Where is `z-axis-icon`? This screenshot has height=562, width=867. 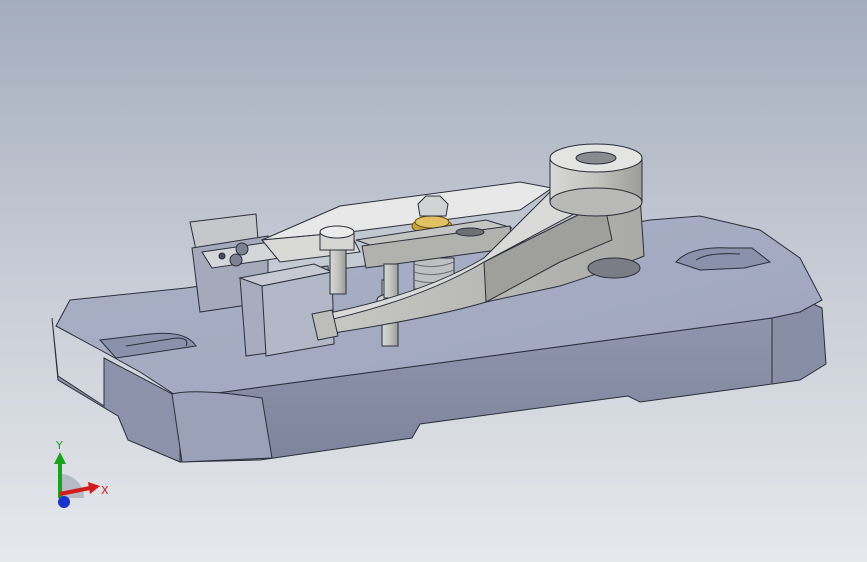
z-axis-icon is located at coordinates (64, 502).